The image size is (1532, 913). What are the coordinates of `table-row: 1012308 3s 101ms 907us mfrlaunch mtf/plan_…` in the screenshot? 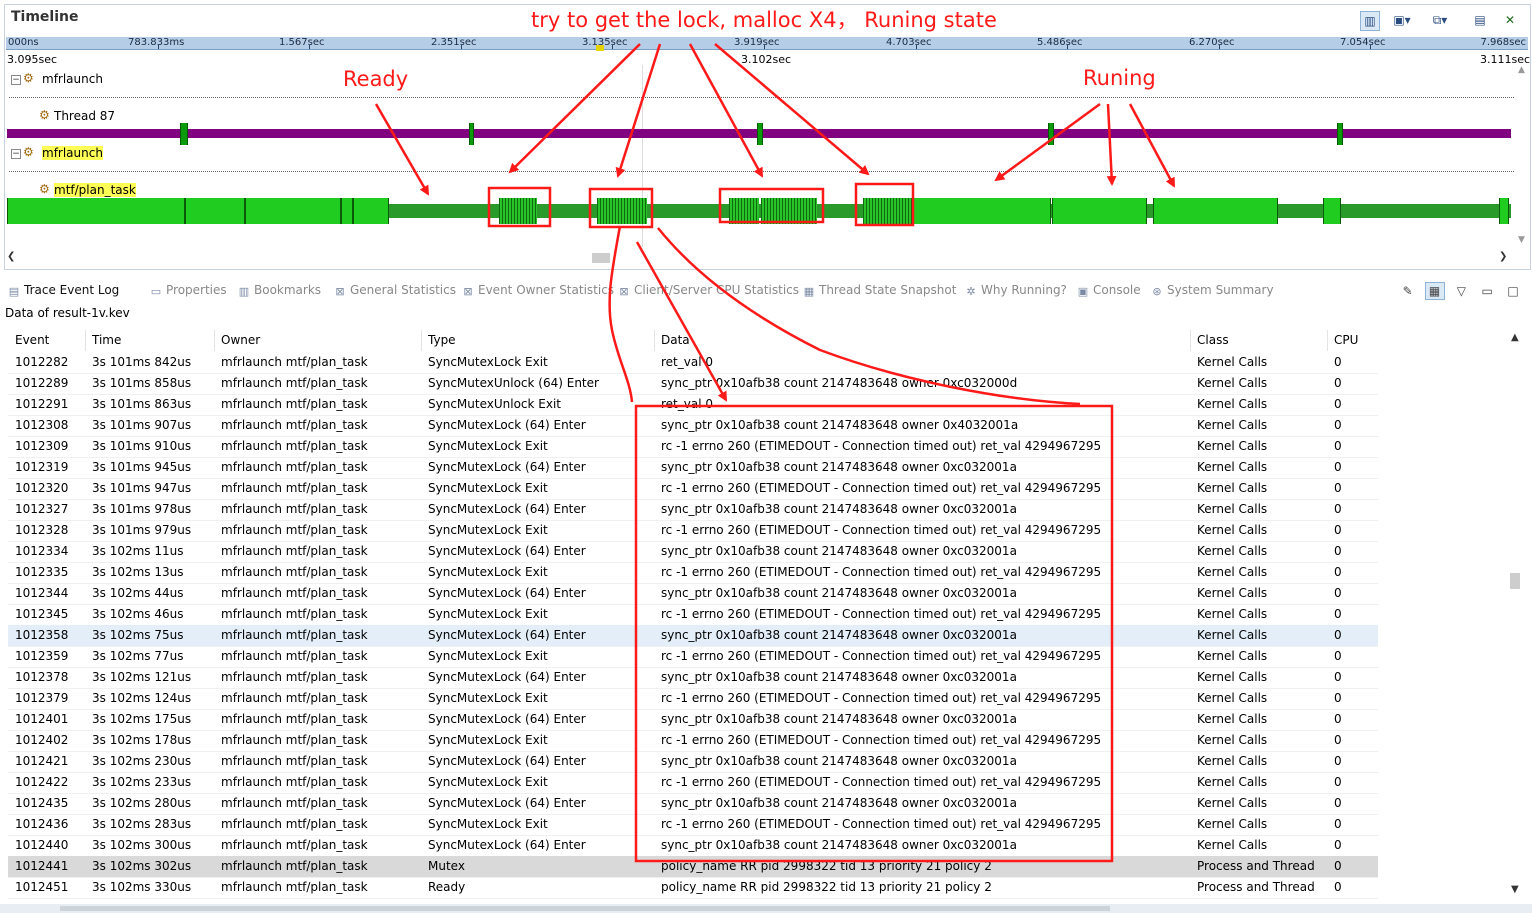 It's located at (693, 426).